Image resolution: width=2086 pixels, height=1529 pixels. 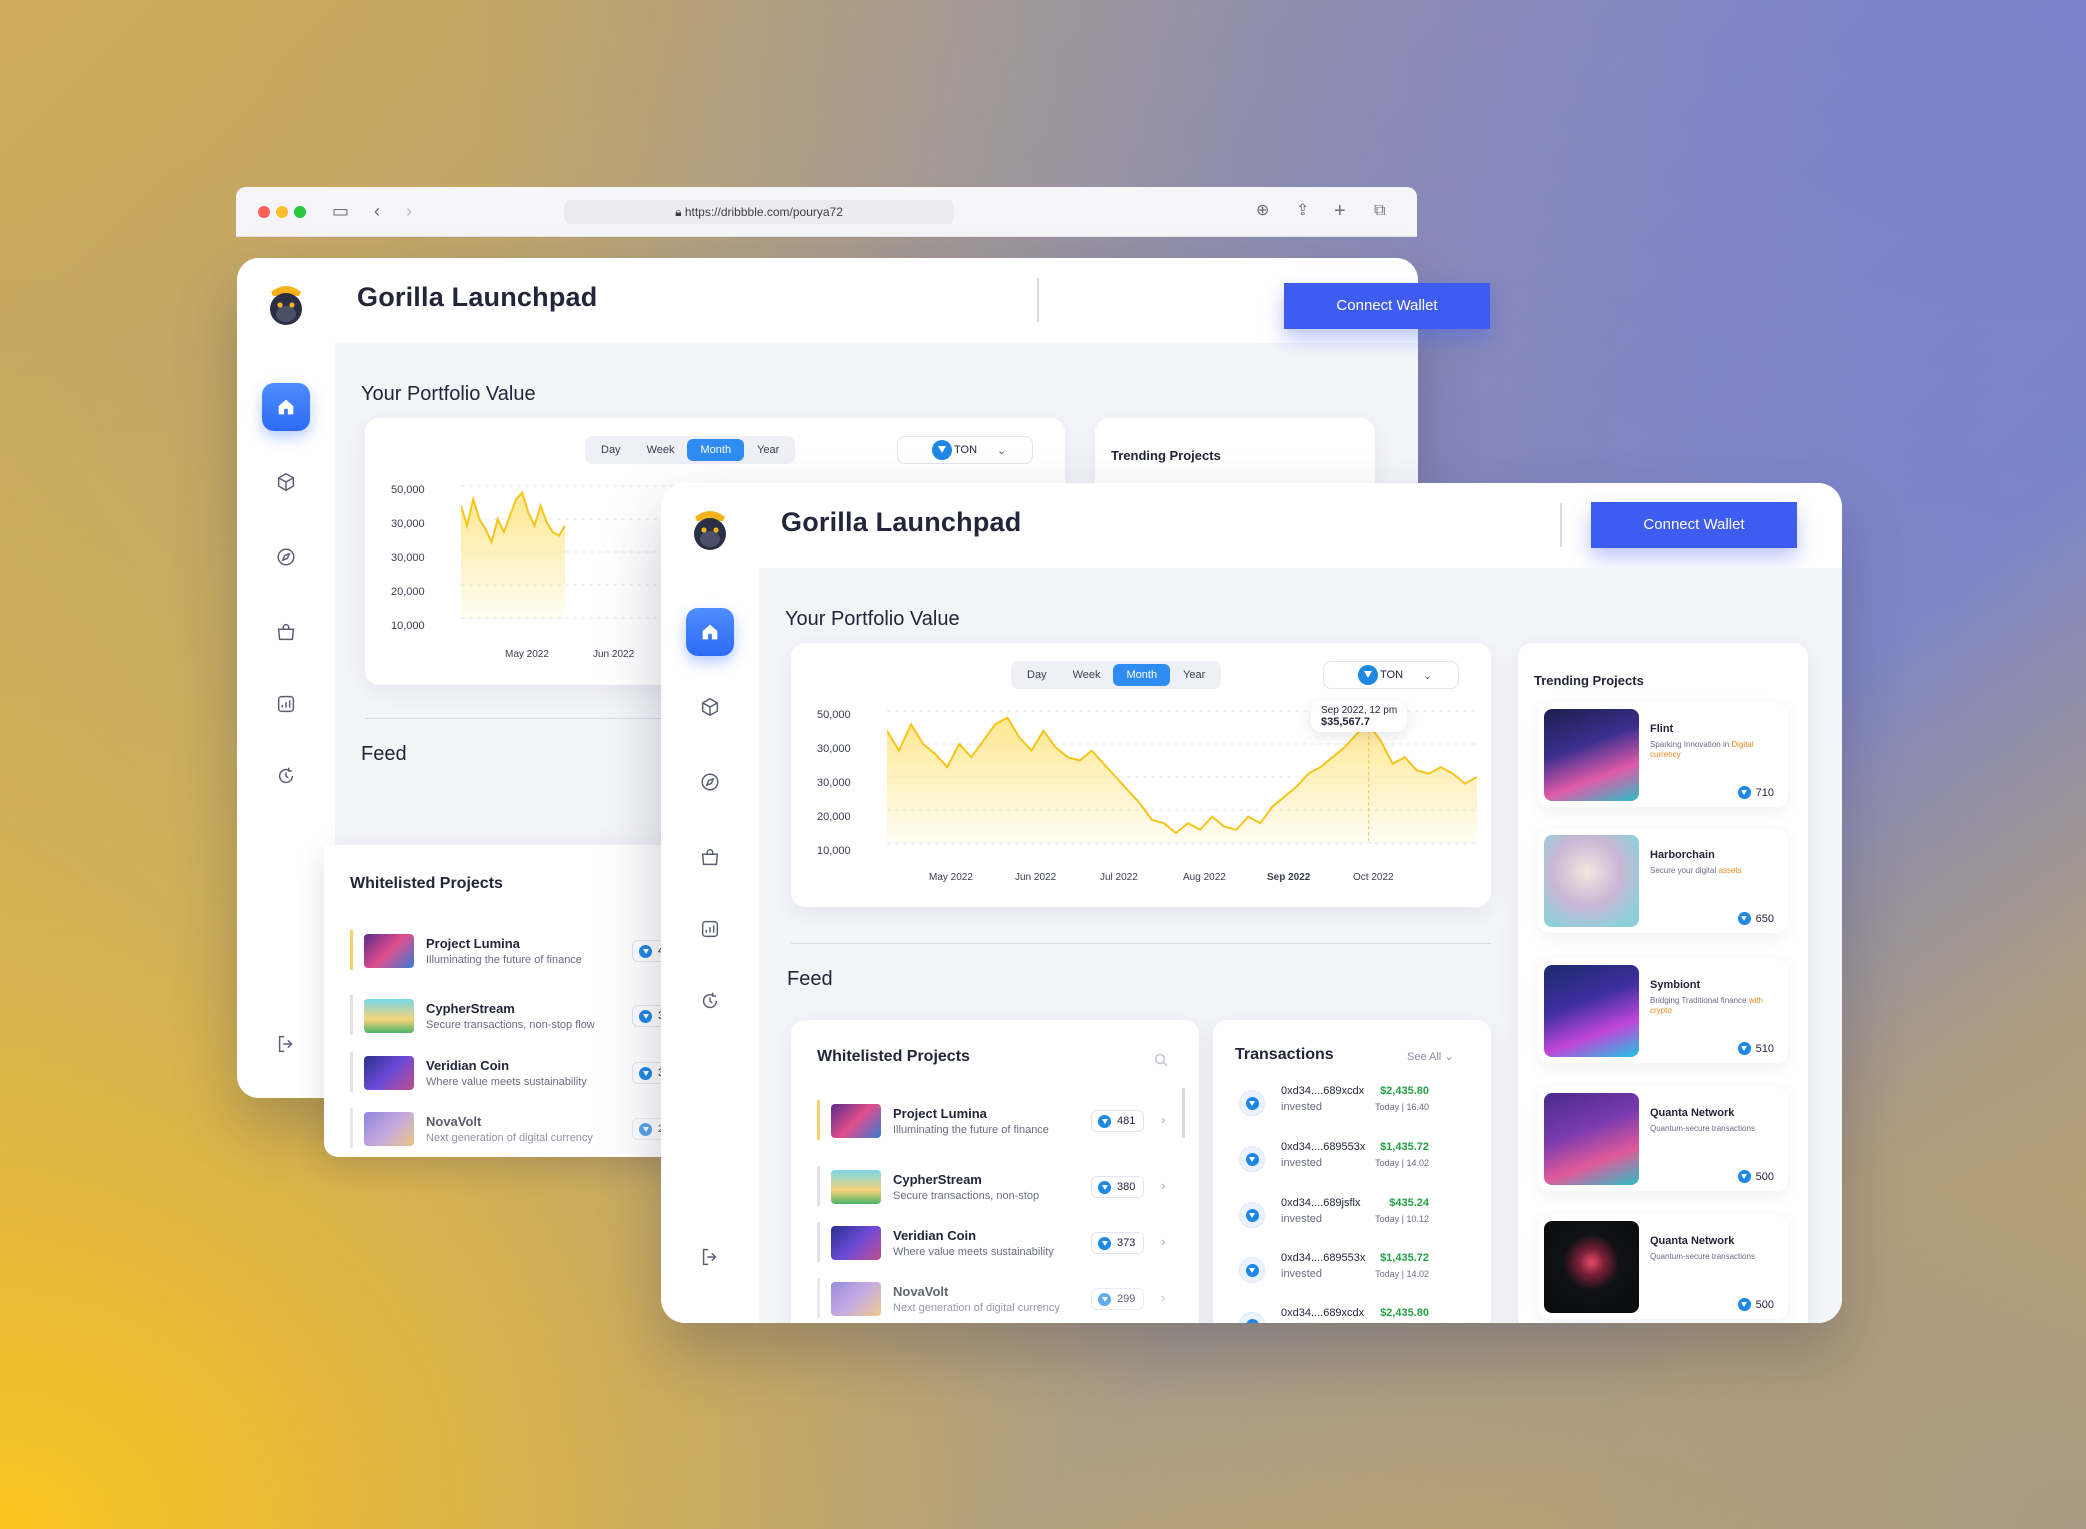 I want to click on count-value: 380, so click(x=1126, y=1187).